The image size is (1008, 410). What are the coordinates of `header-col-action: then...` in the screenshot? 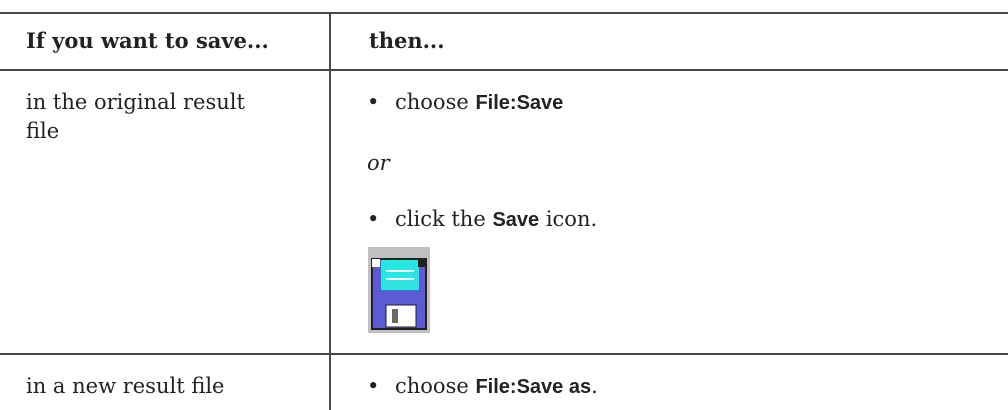 It's located at (407, 40).